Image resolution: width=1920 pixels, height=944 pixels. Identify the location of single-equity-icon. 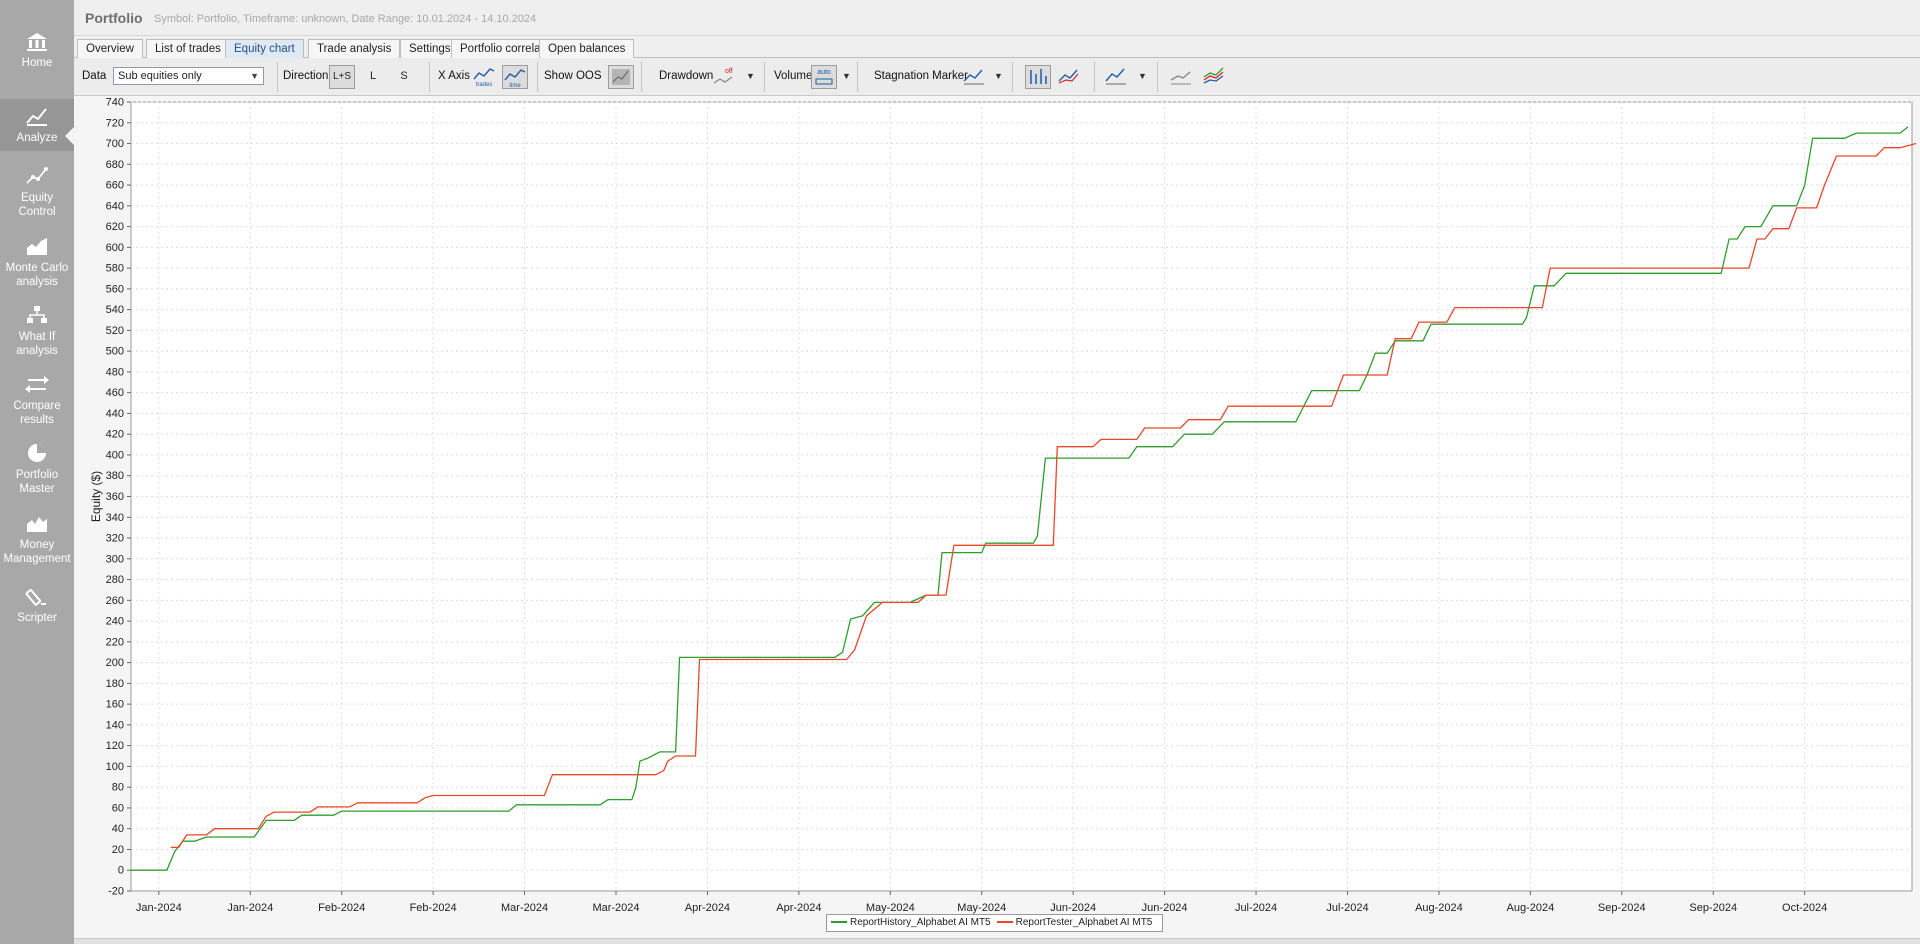
(1180, 78).